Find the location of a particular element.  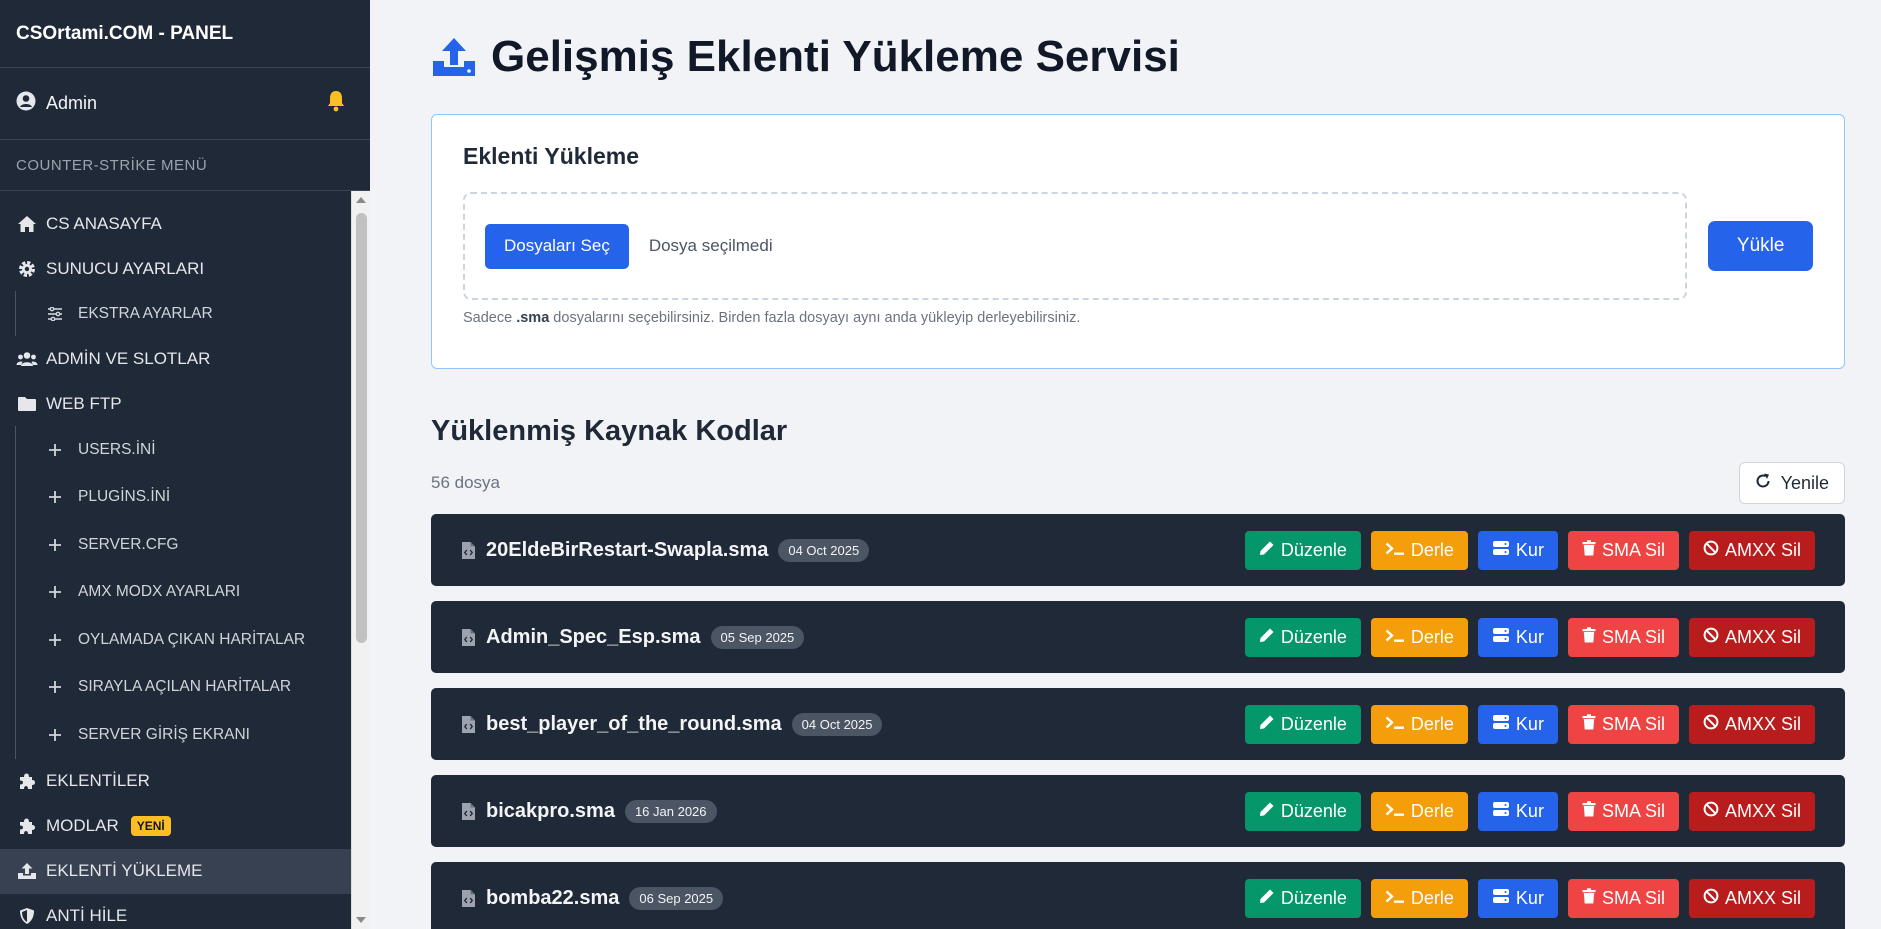

file-name: bicakpro.sma is located at coordinates (550, 811).